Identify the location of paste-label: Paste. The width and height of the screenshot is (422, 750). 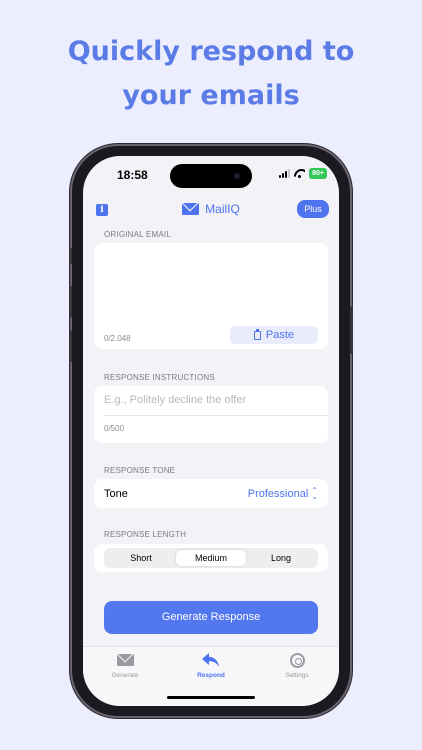
(280, 335).